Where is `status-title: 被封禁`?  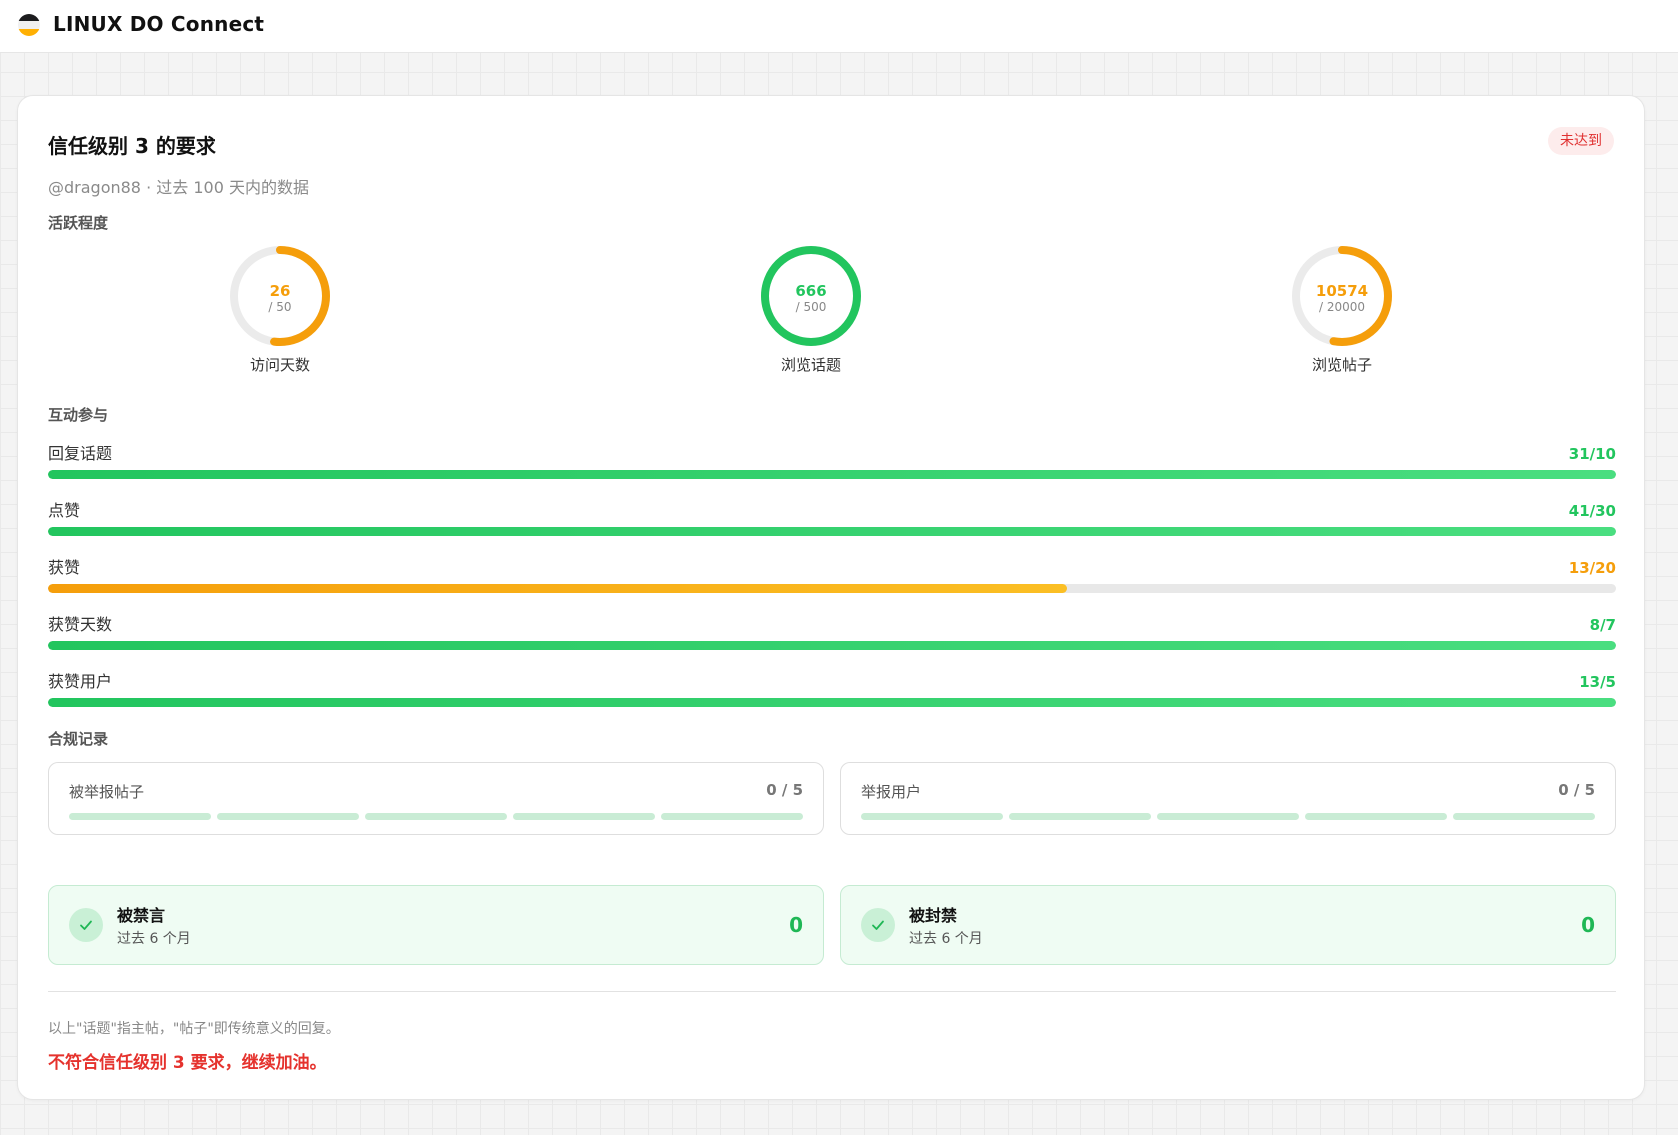 status-title: 被封禁 is located at coordinates (933, 915).